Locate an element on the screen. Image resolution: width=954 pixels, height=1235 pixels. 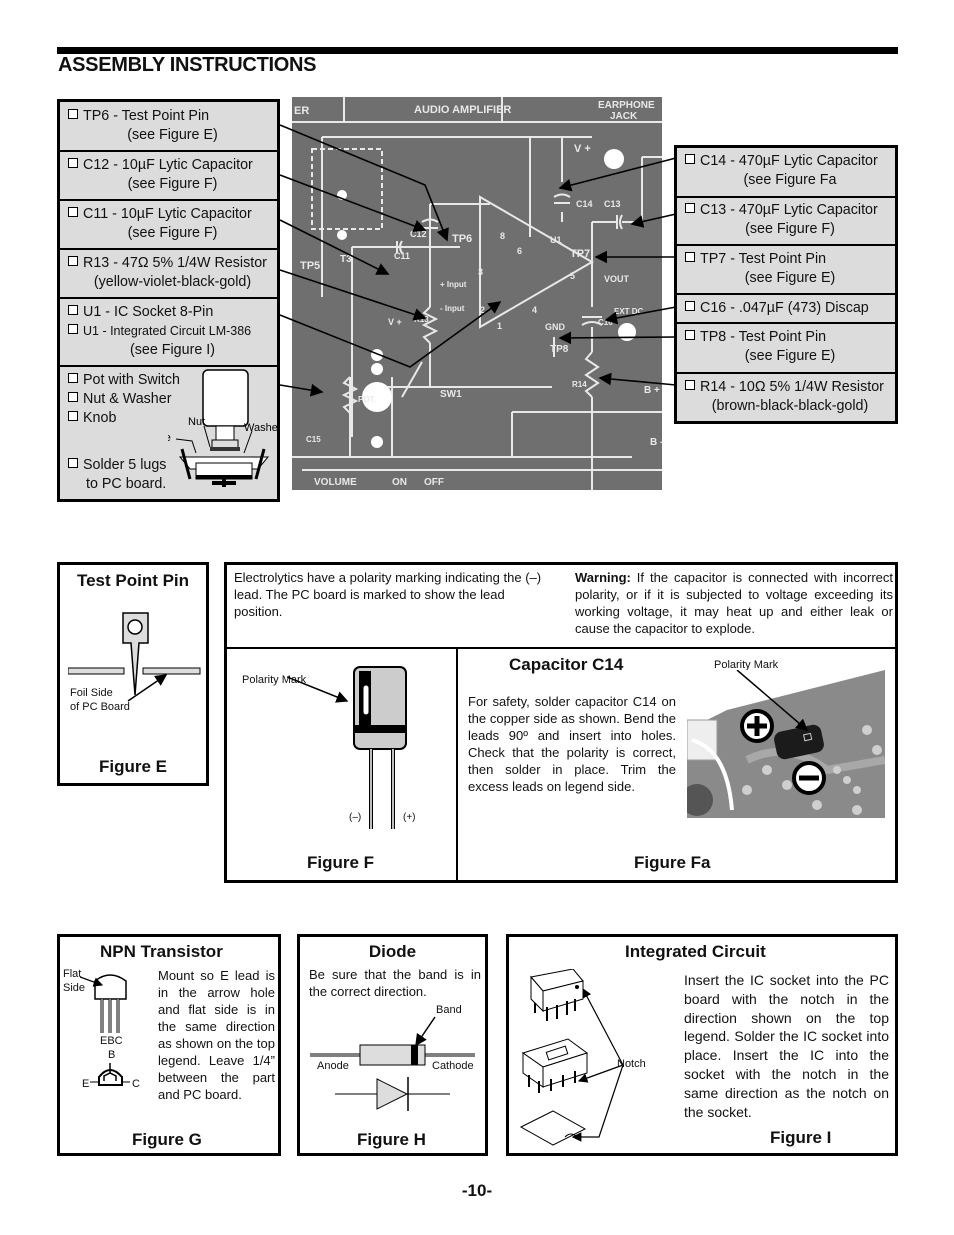
leader-tp6 is located at coordinates (364, 183).